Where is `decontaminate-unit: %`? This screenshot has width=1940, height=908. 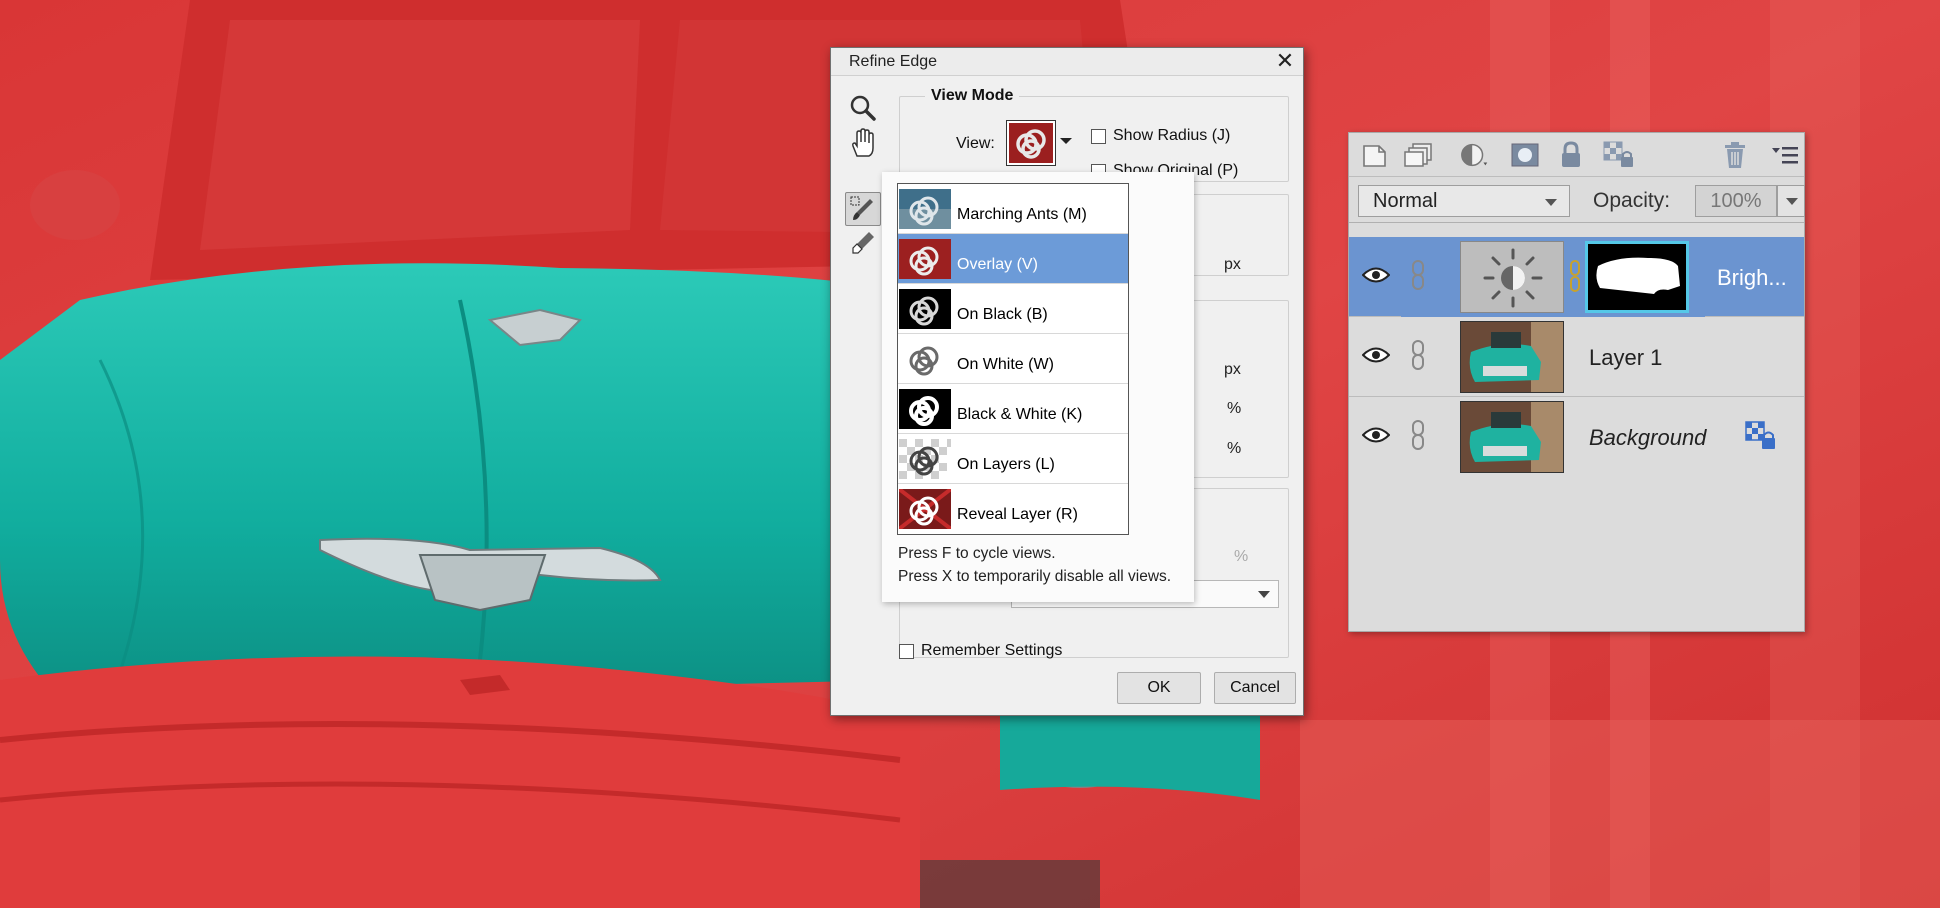
decontaminate-unit: % is located at coordinates (1241, 556).